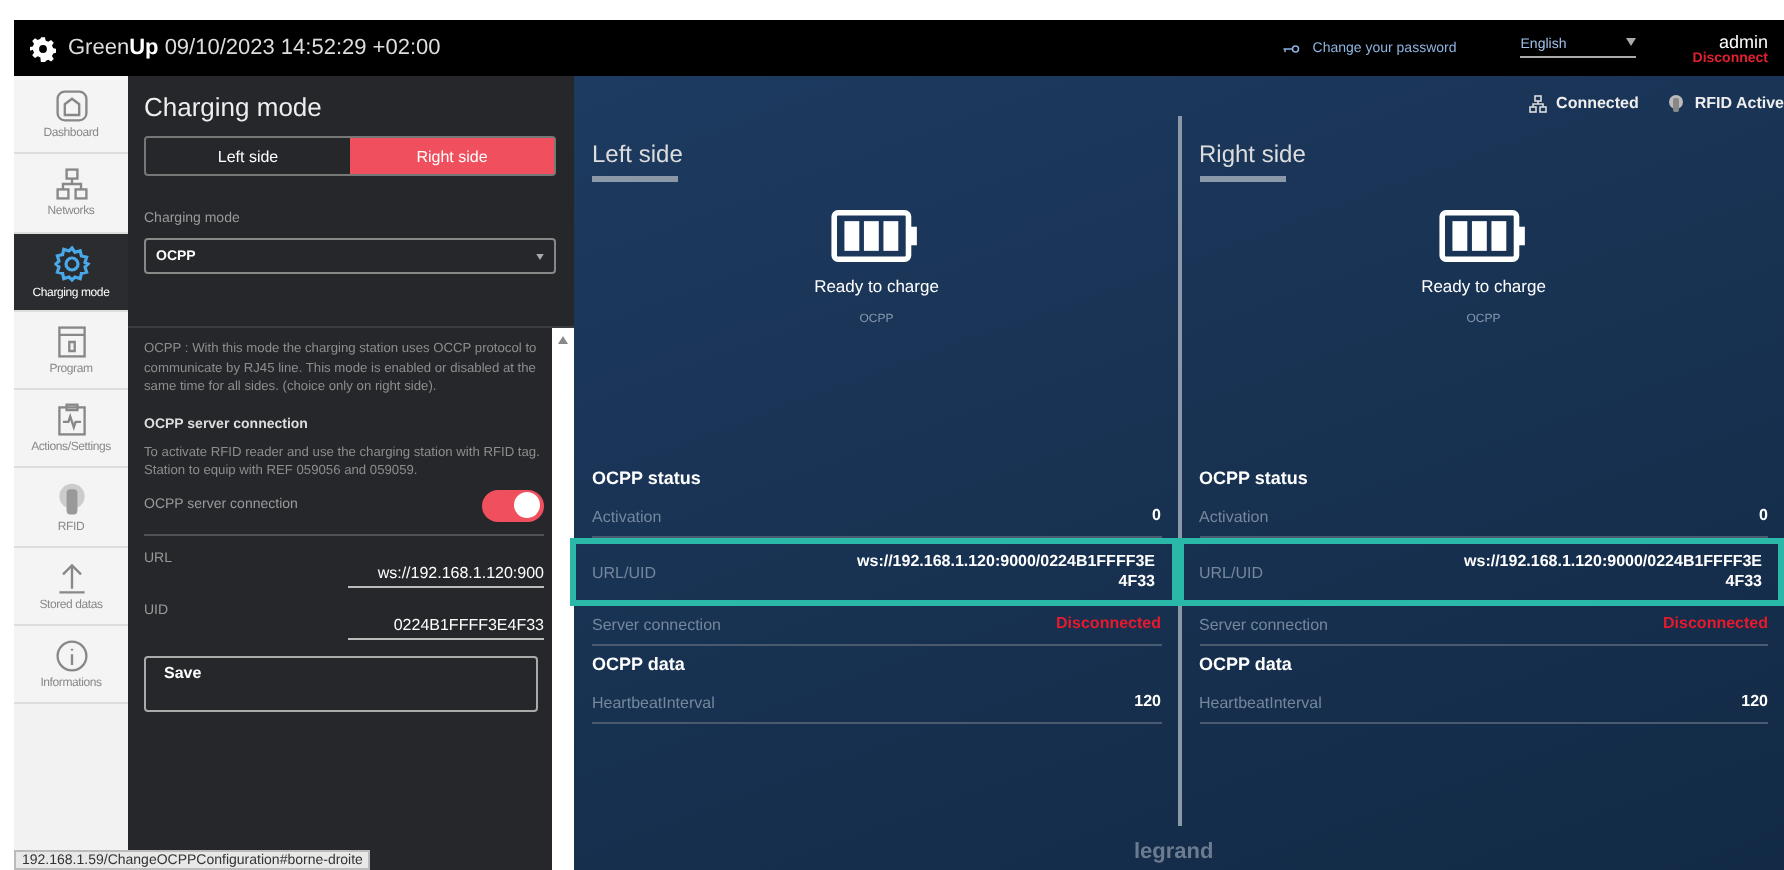 The width and height of the screenshot is (1784, 870). What do you see at coordinates (1174, 852) in the screenshot?
I see `logo: legrand` at bounding box center [1174, 852].